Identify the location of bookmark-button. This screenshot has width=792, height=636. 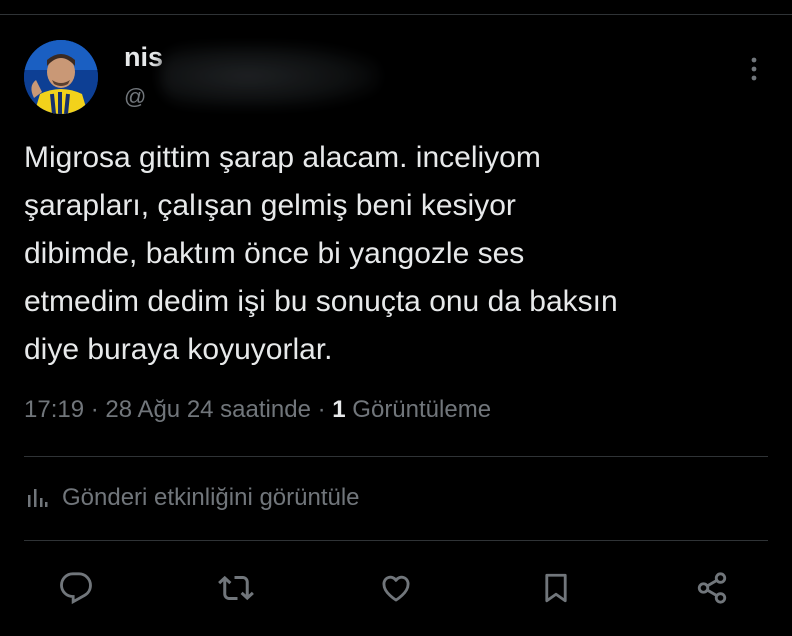
(556, 588).